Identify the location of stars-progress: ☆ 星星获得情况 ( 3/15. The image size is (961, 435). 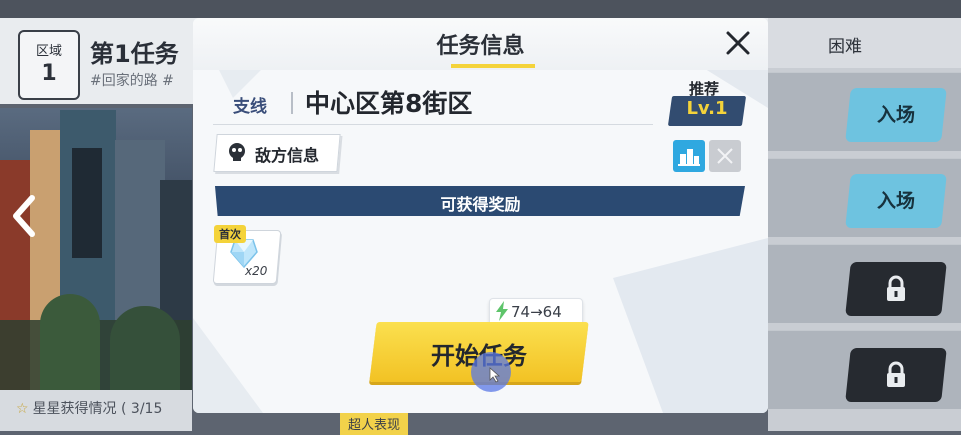
(89, 408).